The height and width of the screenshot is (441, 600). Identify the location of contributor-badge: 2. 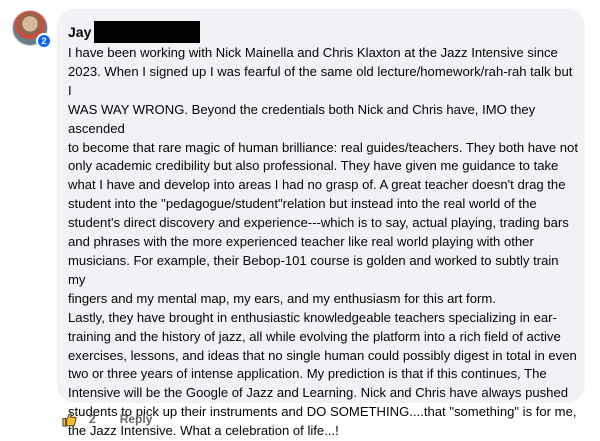
(44, 41).